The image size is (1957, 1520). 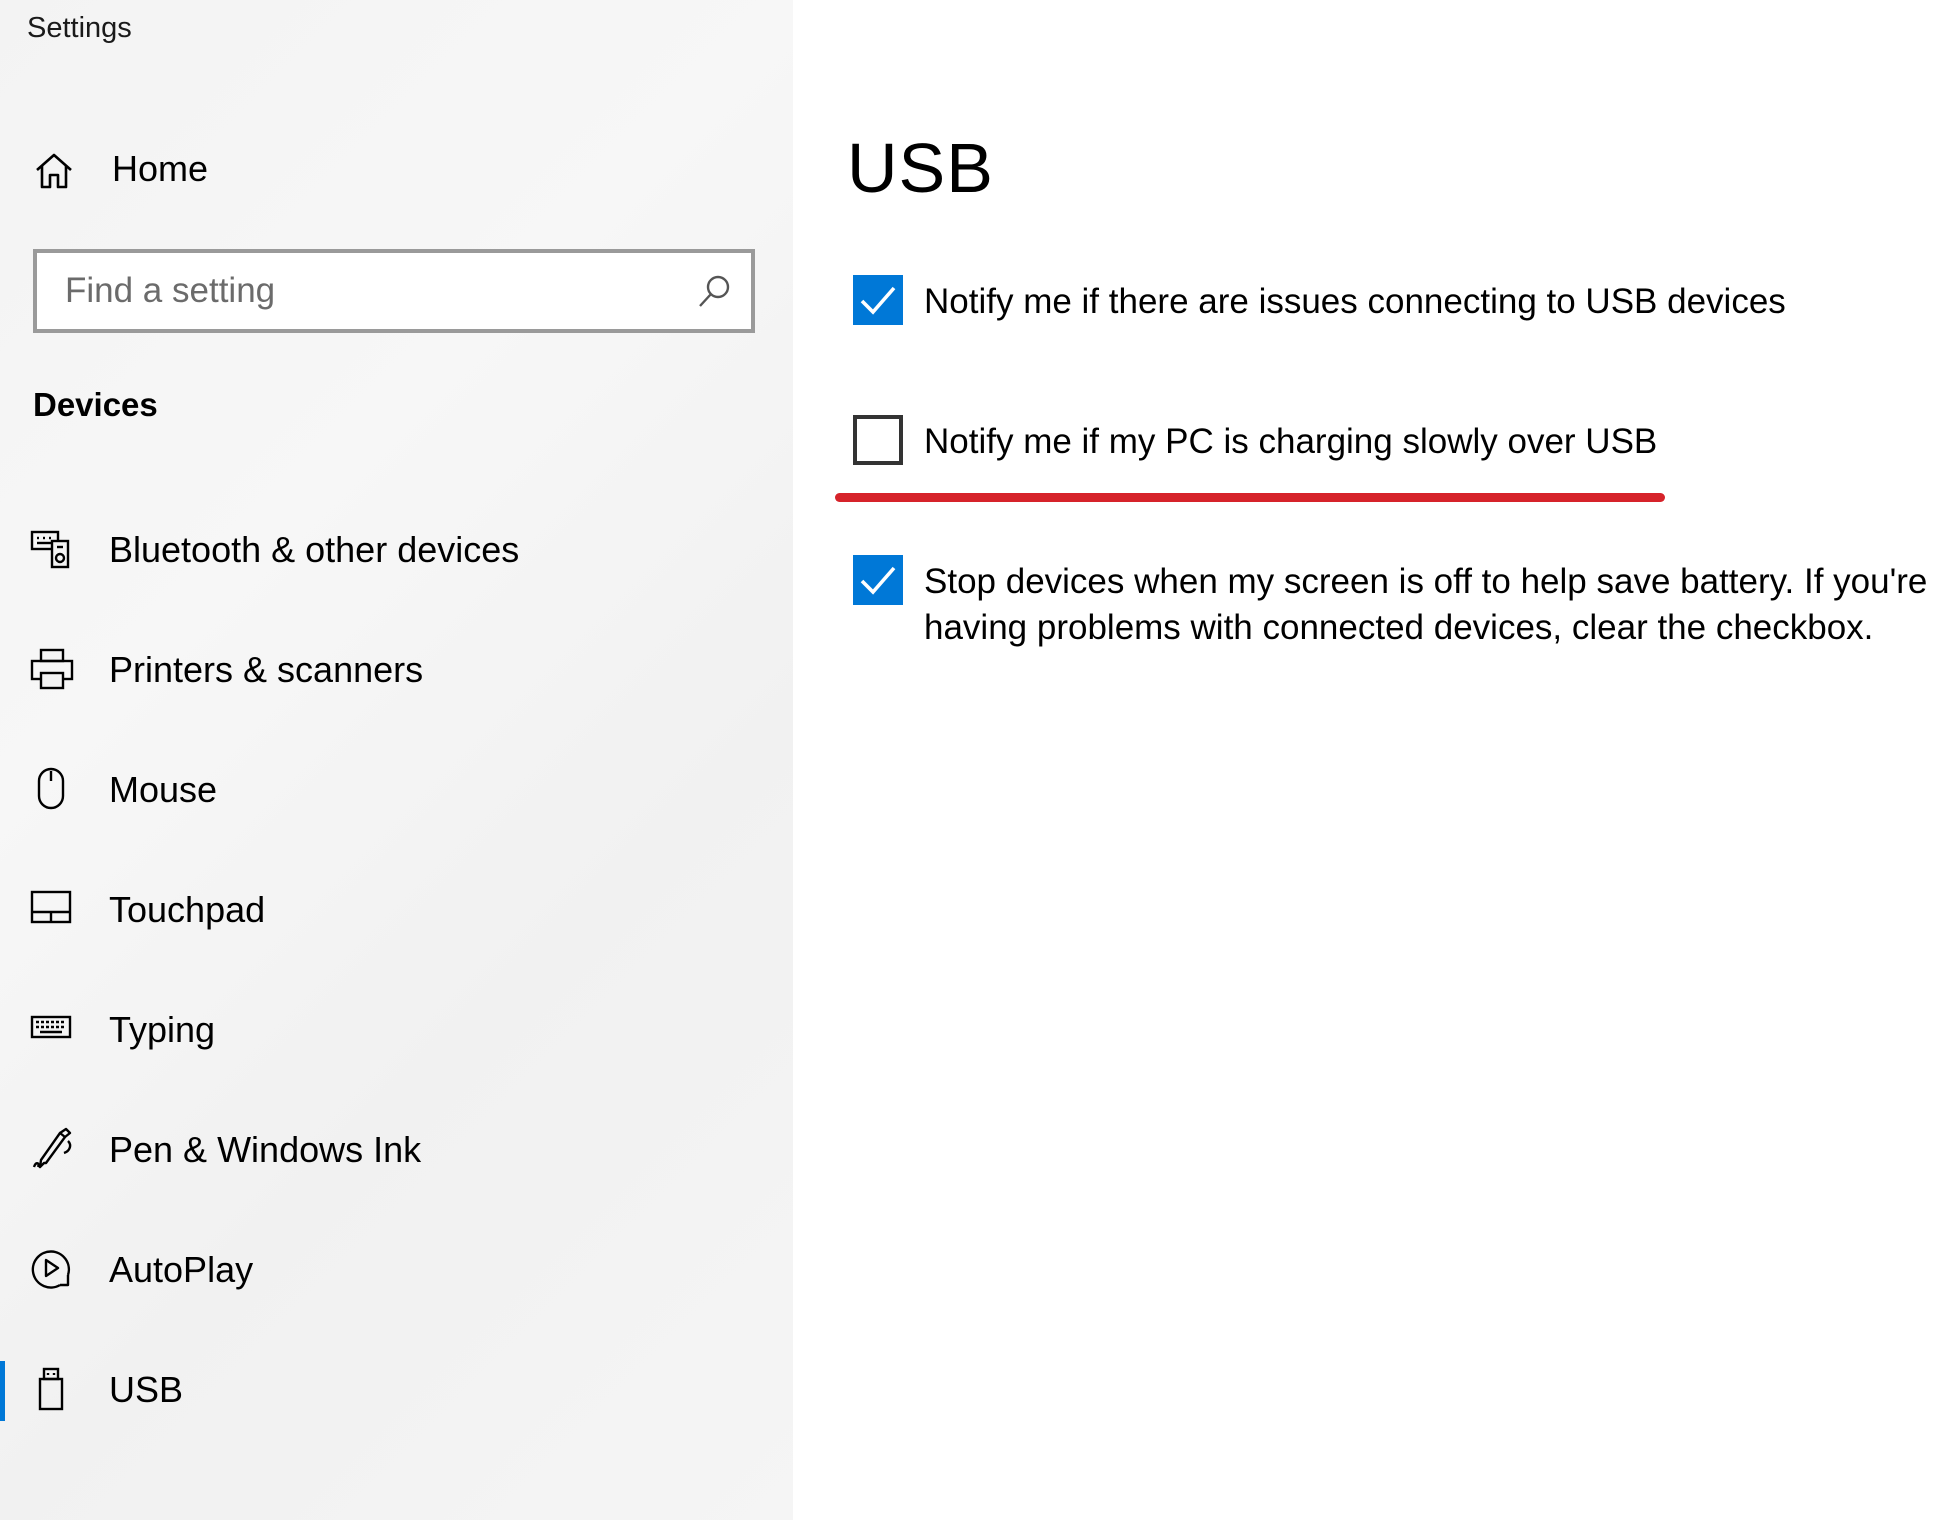 What do you see at coordinates (52, 909) in the screenshot?
I see `touchpad-icon` at bounding box center [52, 909].